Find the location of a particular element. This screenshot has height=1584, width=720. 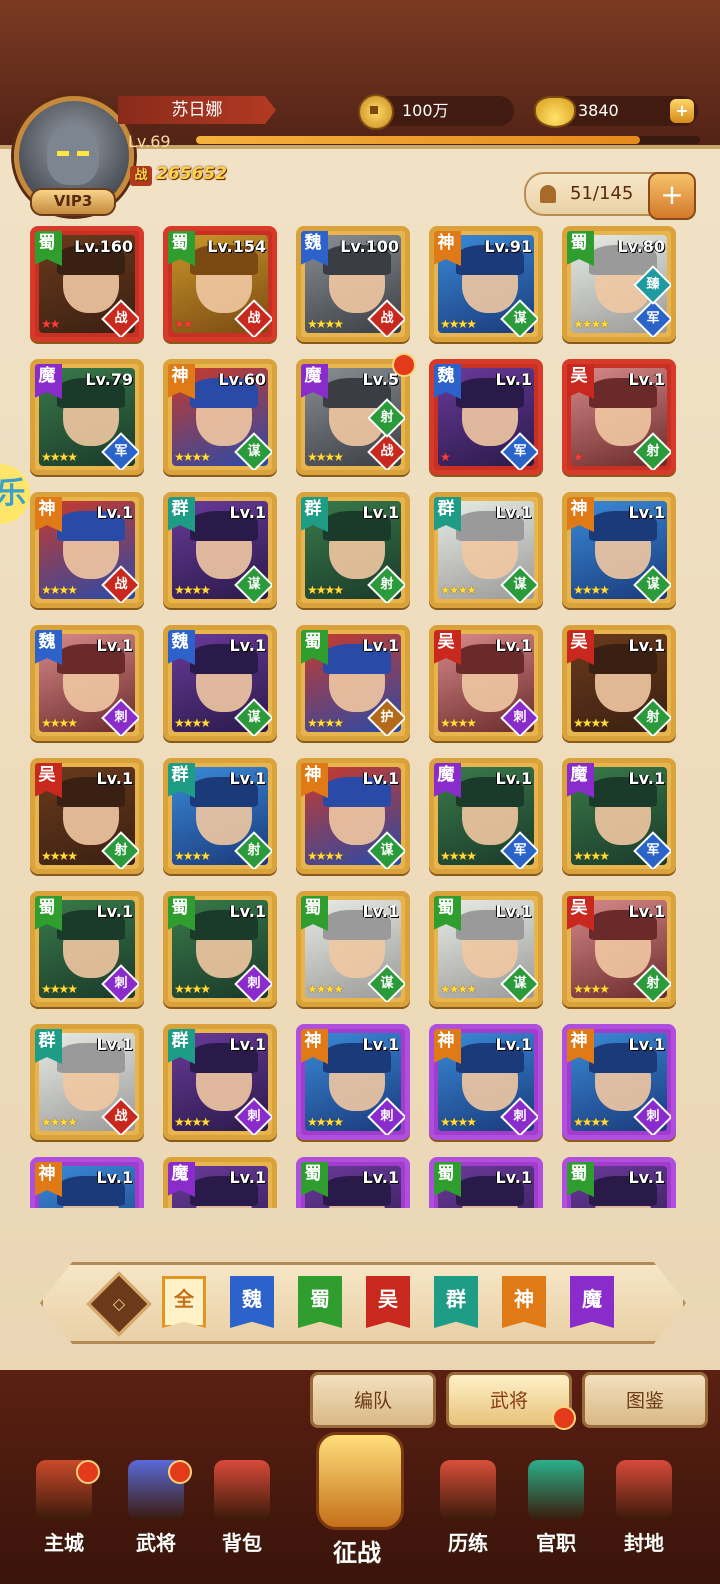

hero-card: 魏 Lv.1 ★★★★ 谋 is located at coordinates (220, 683).